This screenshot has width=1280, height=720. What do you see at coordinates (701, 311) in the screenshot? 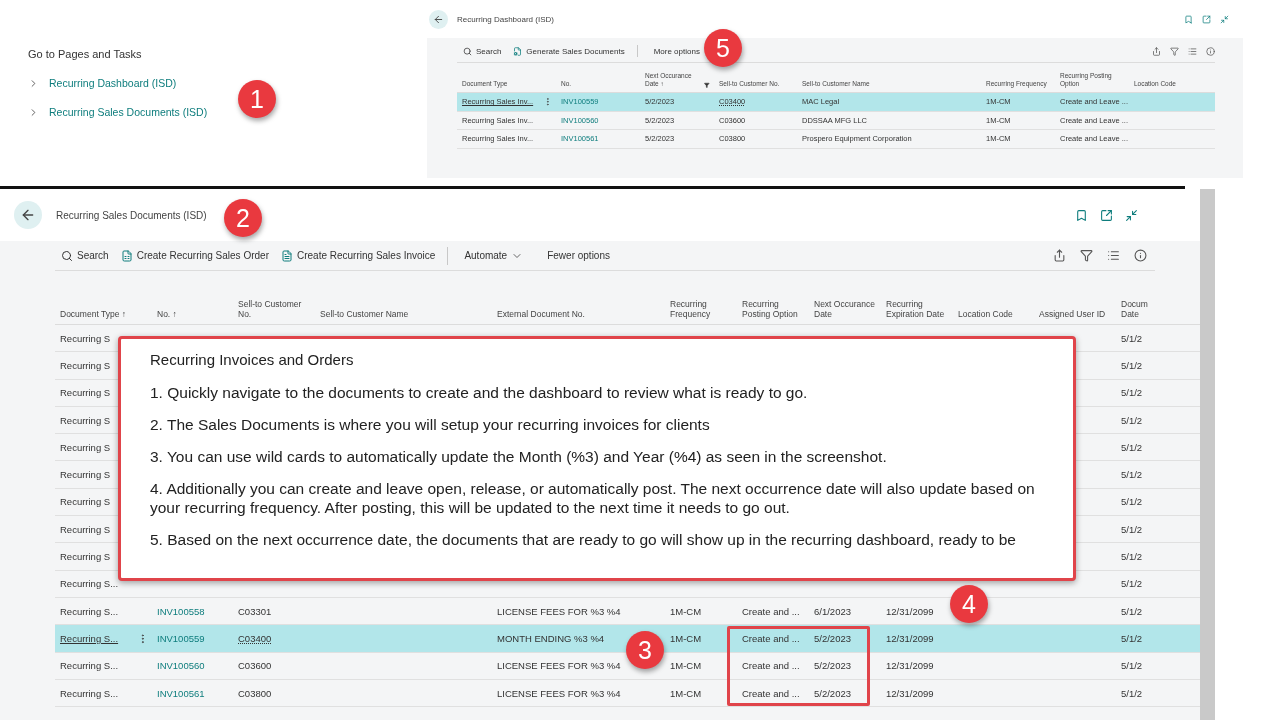
I see `column-header: Recurring Frequency` at bounding box center [701, 311].